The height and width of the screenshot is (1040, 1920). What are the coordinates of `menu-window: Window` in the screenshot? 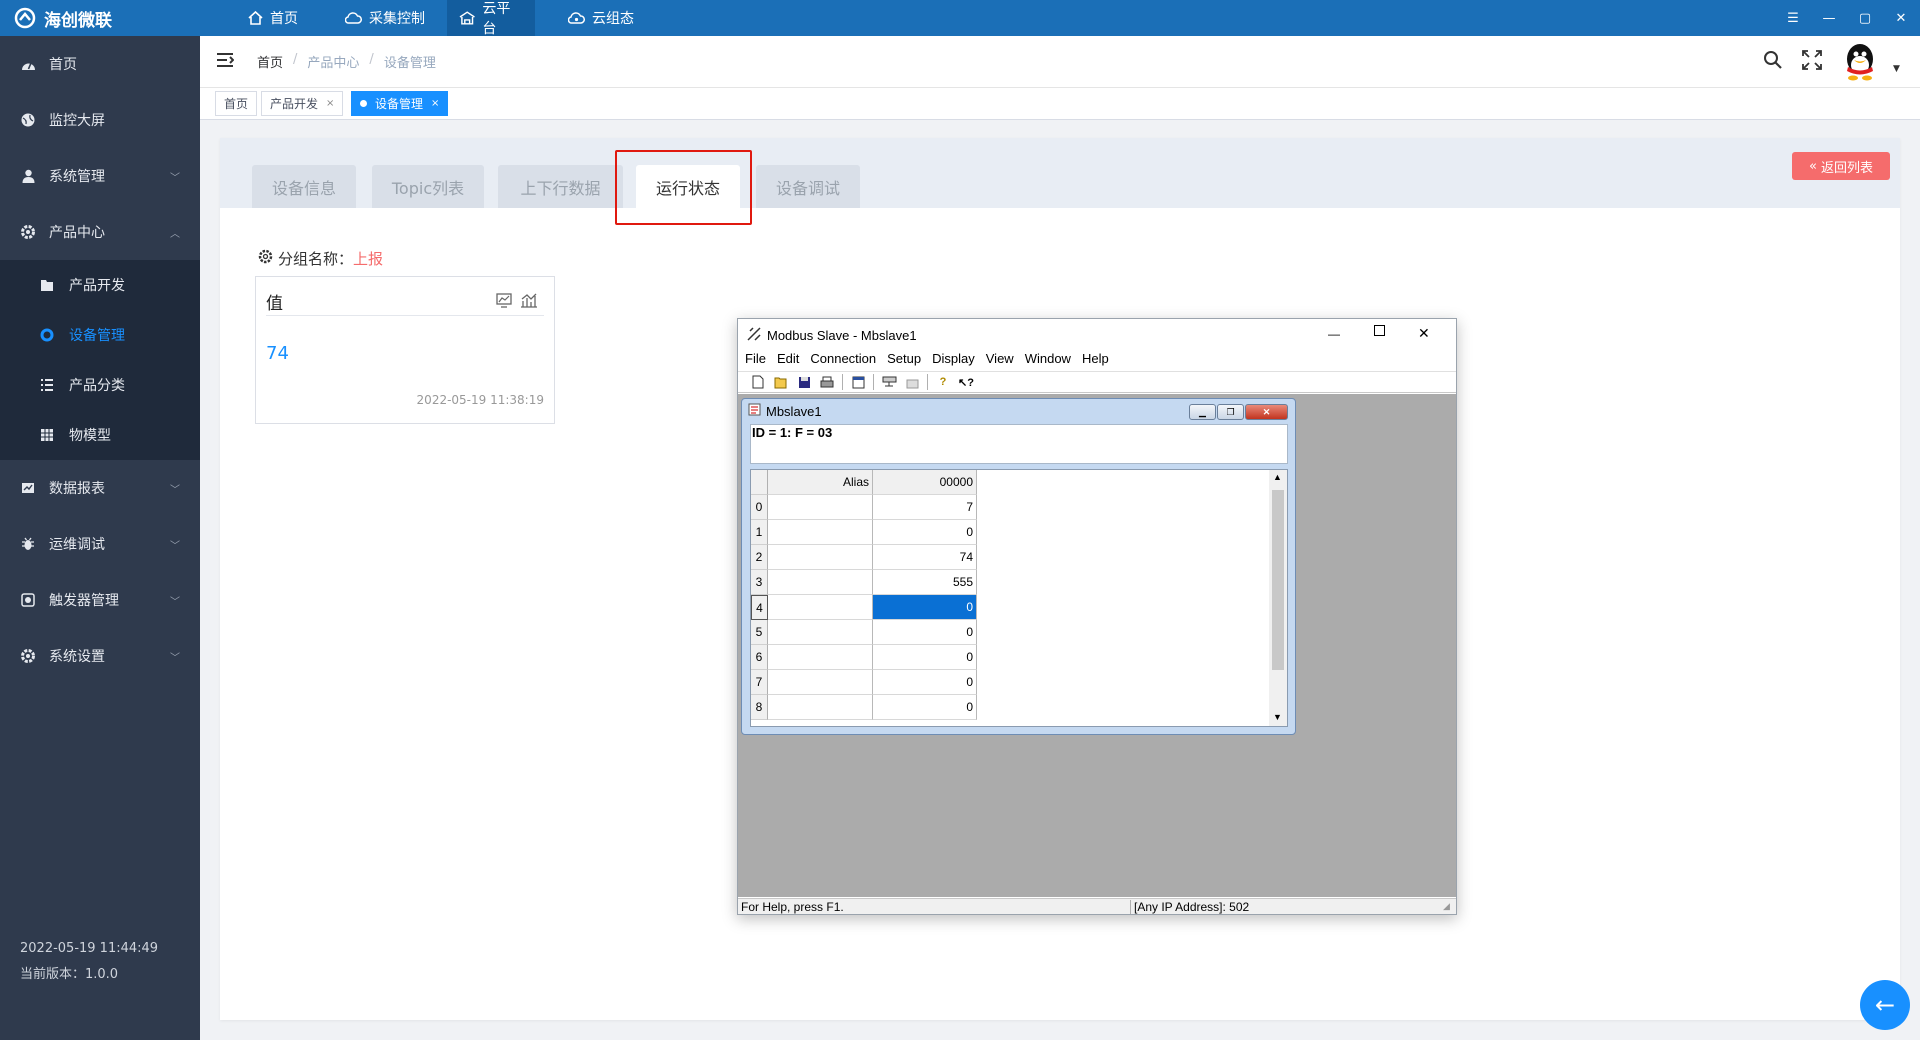 It's located at (1048, 361).